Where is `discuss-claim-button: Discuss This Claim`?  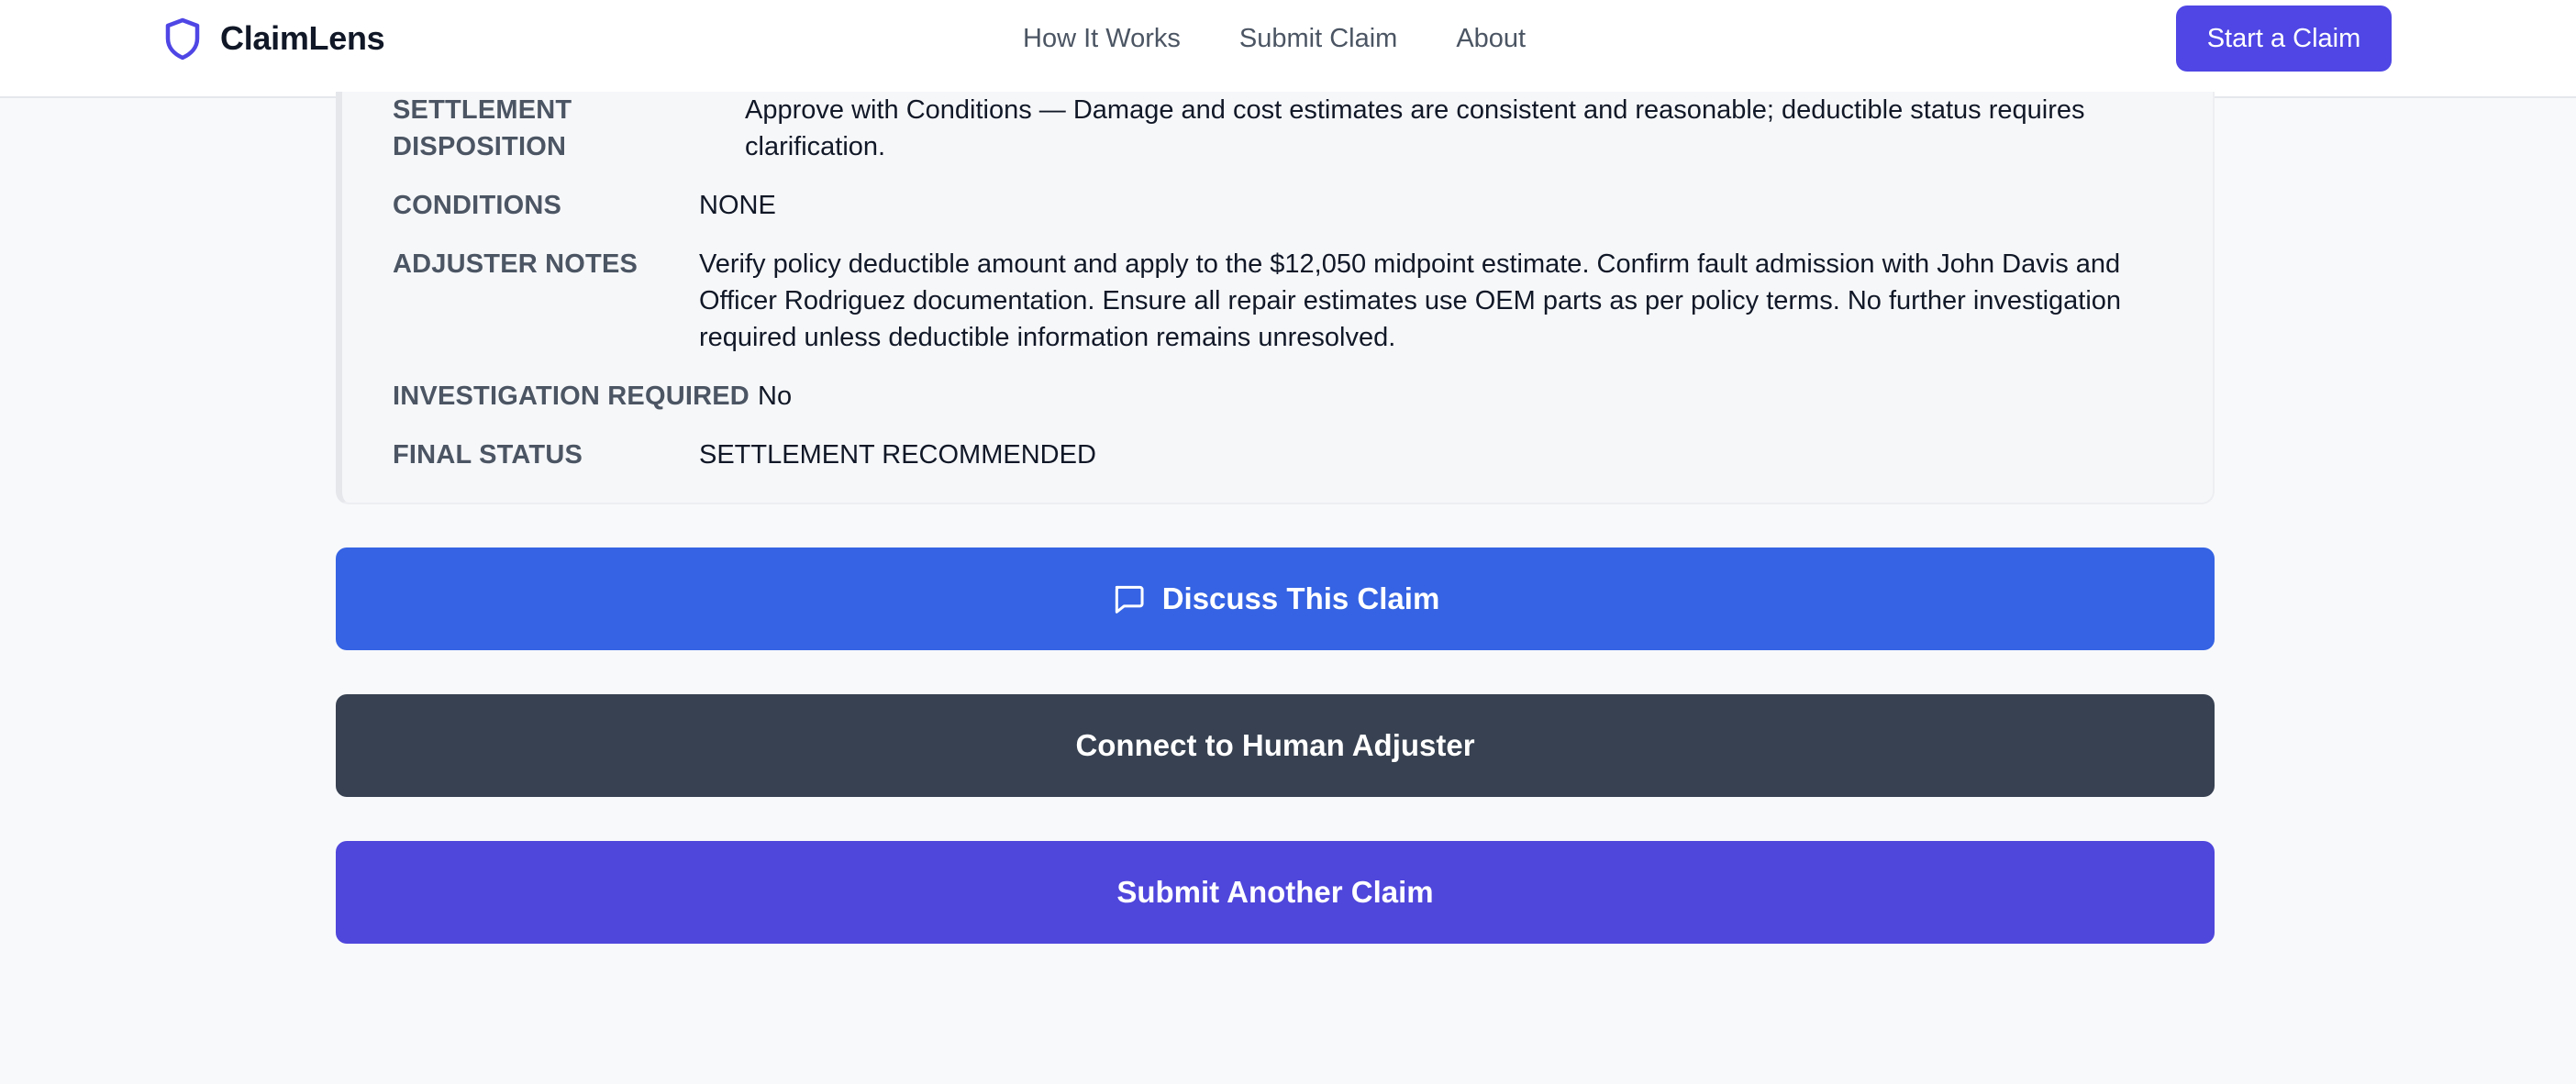 discuss-claim-button: Discuss This Claim is located at coordinates (1275, 599).